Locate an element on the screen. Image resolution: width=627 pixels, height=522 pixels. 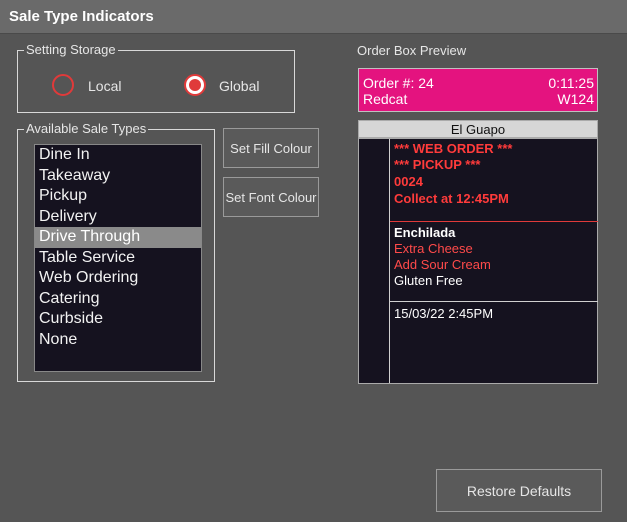
global-radio is located at coordinates (195, 85).